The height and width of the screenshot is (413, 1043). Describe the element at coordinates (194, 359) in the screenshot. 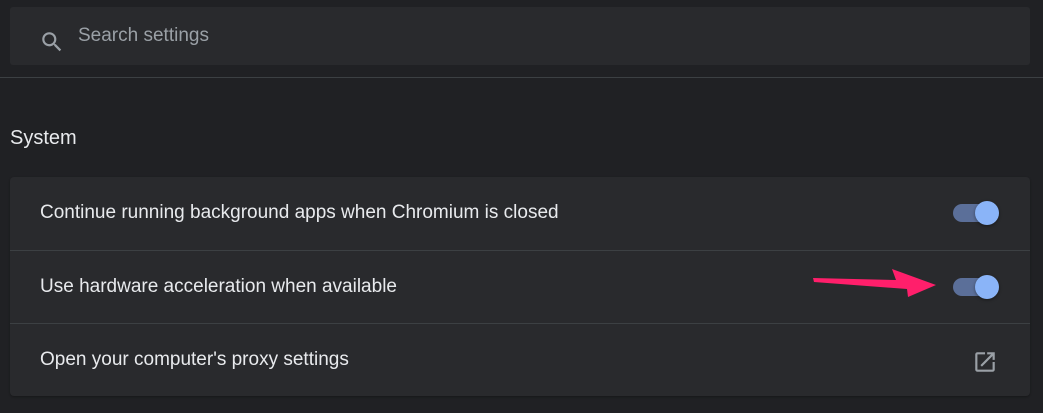

I see `setting-label: Open your computer's proxy settings` at that location.